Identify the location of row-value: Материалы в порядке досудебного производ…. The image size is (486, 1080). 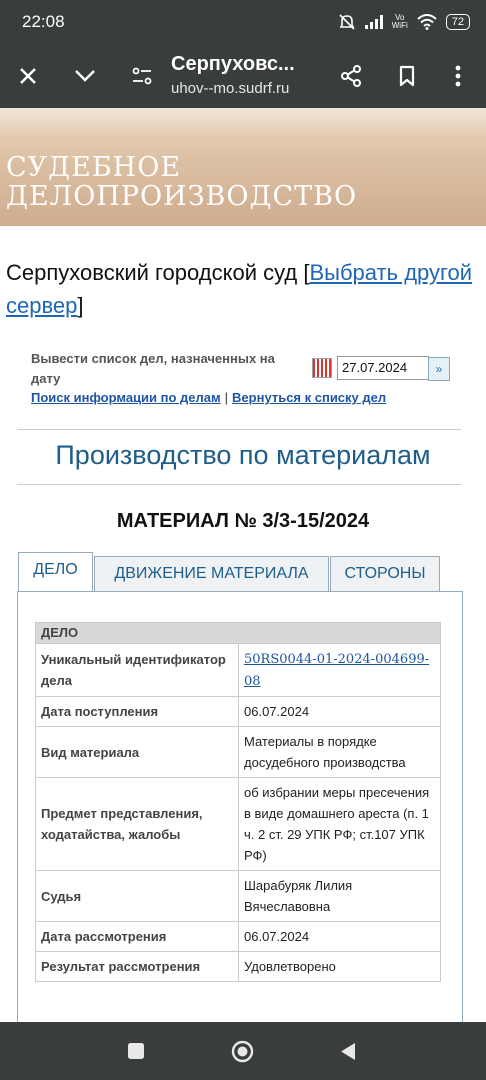
(339, 752).